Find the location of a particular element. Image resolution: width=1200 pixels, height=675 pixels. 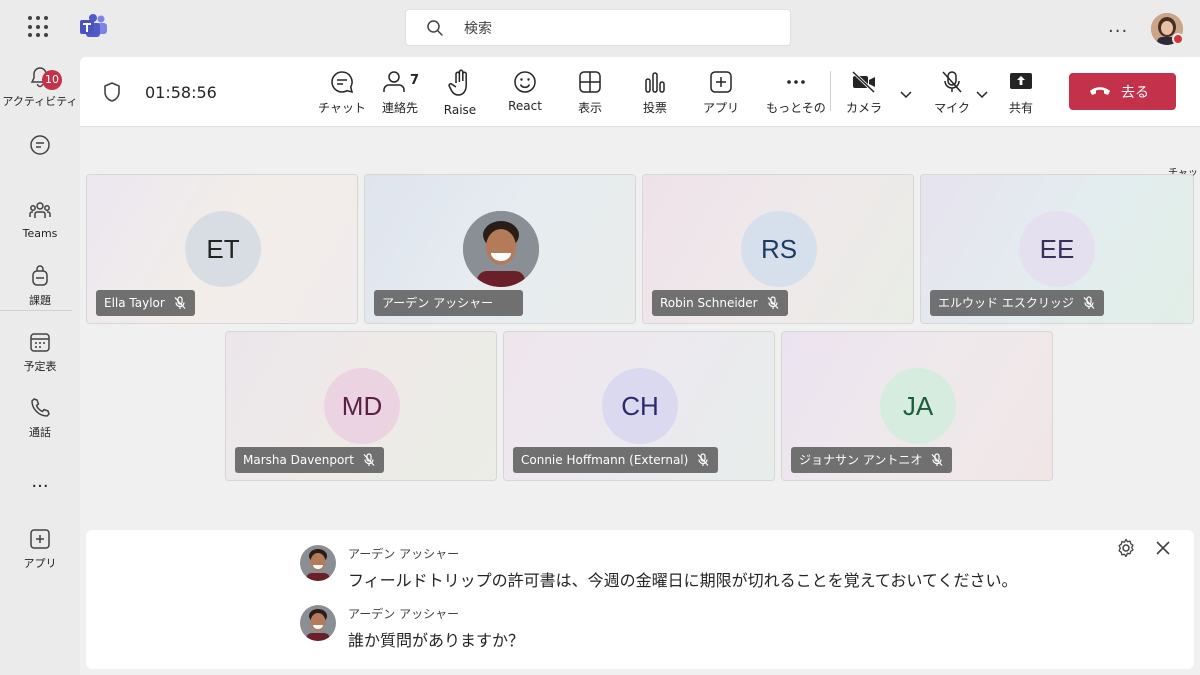

more-actions-button: もっとその is located at coordinates (796, 92).